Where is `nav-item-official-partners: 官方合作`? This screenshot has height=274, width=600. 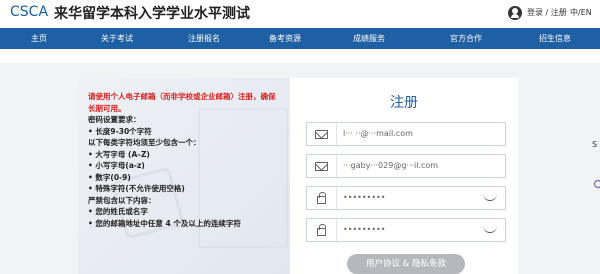 nav-item-official-partners: 官方合作 is located at coordinates (466, 38).